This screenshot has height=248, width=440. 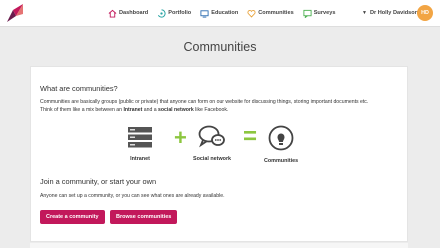 What do you see at coordinates (98, 181) in the screenshot?
I see `join-heading: Join a community, or start your own` at bounding box center [98, 181].